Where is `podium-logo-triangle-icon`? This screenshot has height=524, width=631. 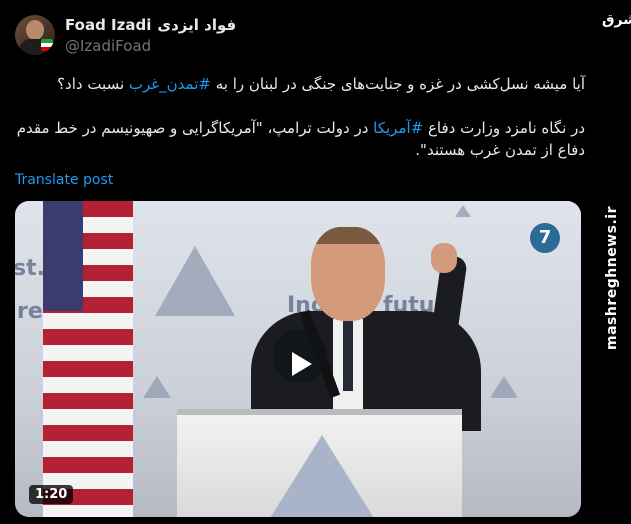
podium-logo-triangle-icon is located at coordinates (322, 476).